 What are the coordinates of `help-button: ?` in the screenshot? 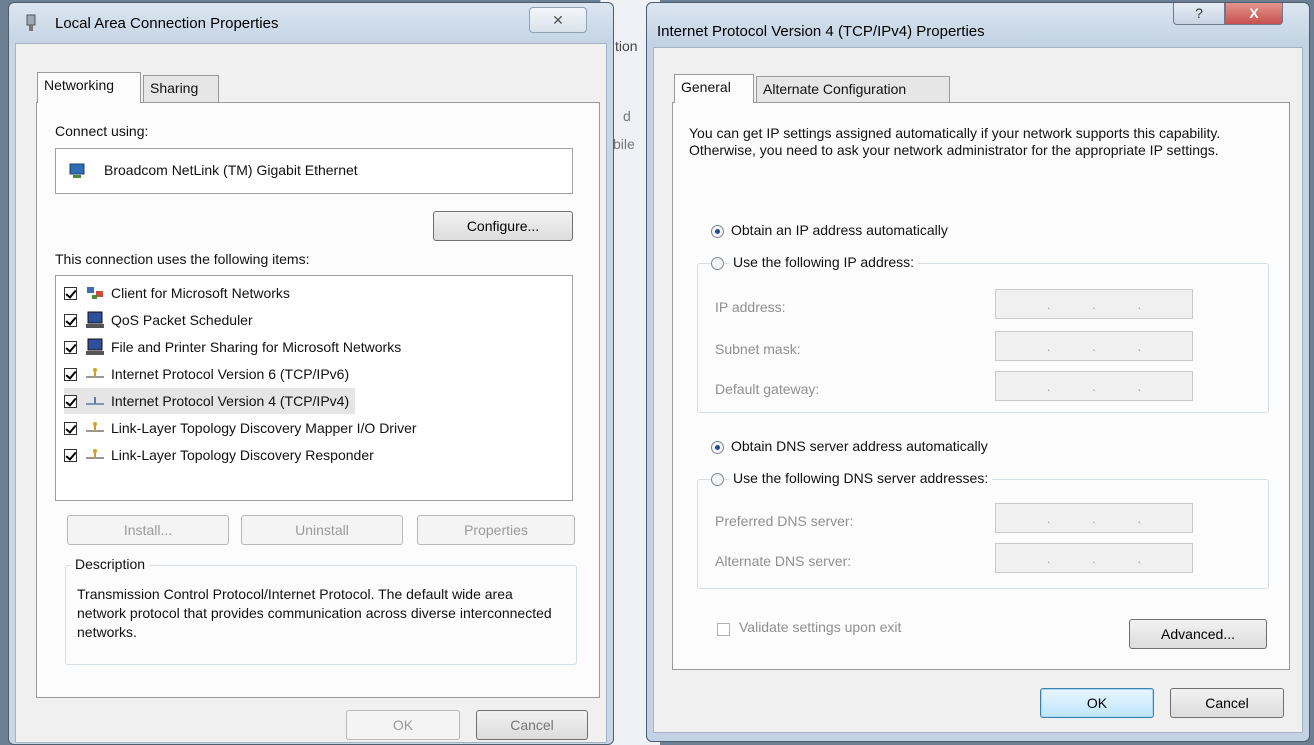 It's located at (1199, 14).